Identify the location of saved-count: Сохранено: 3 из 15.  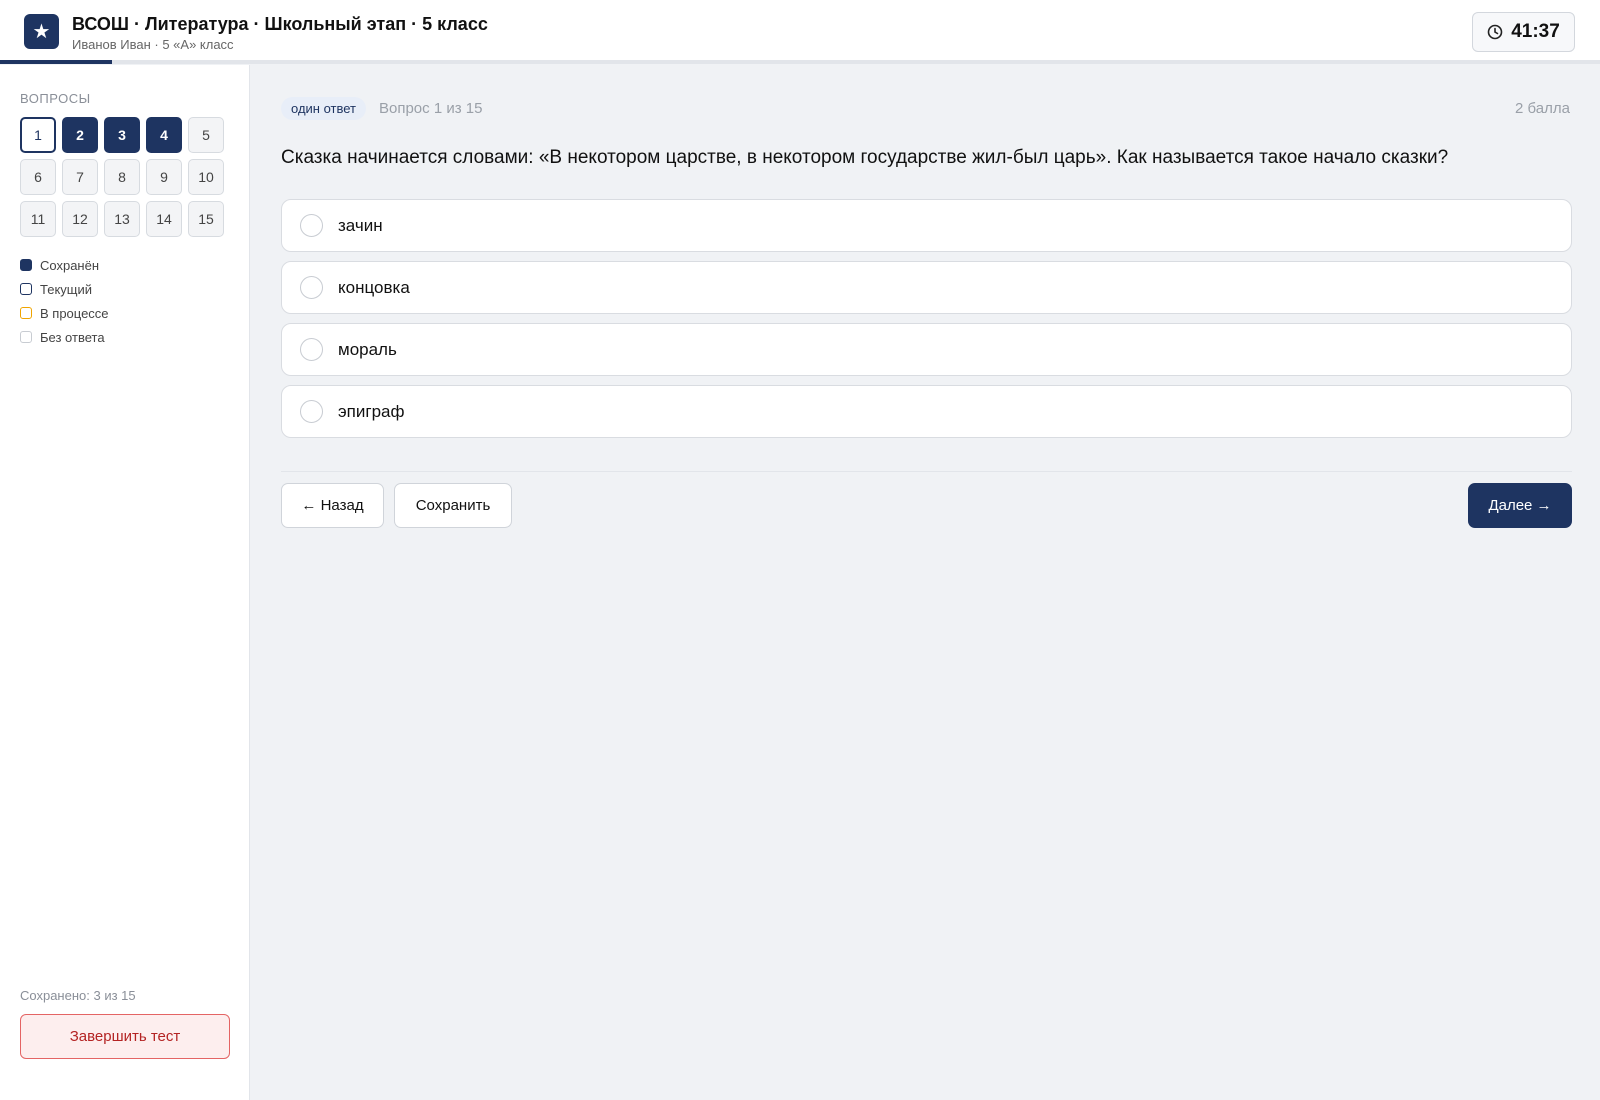
(78, 995).